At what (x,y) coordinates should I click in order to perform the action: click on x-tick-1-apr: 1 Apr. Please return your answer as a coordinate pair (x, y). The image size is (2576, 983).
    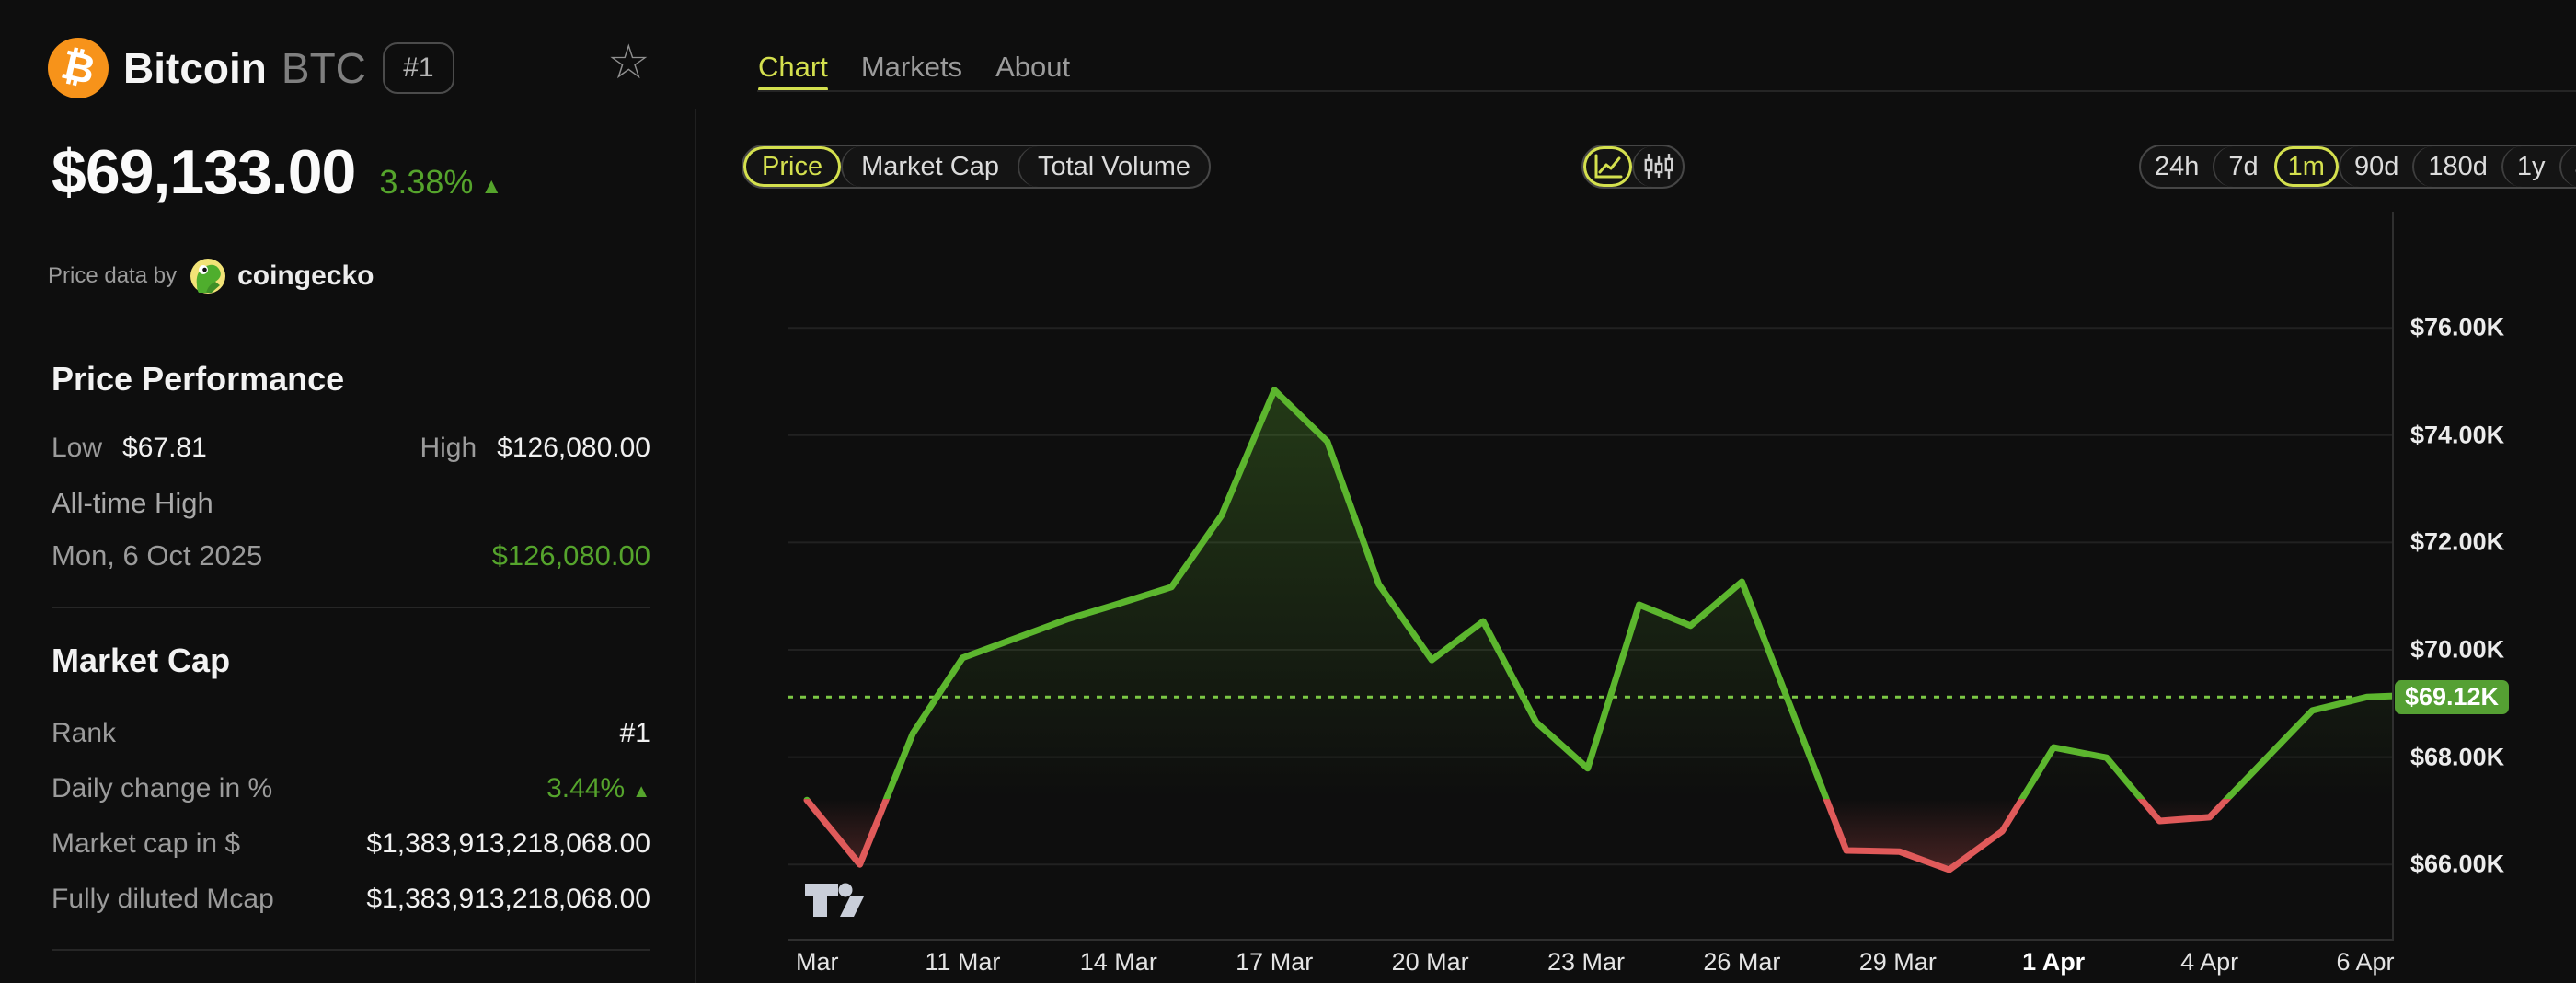
    Looking at the image, I should click on (2054, 962).